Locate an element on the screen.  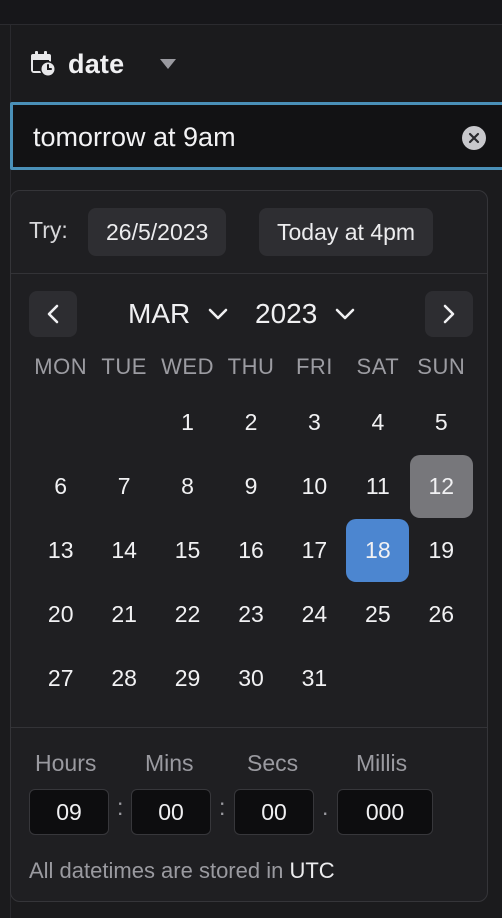
calendar-day-number: 15 is located at coordinates (187, 549).